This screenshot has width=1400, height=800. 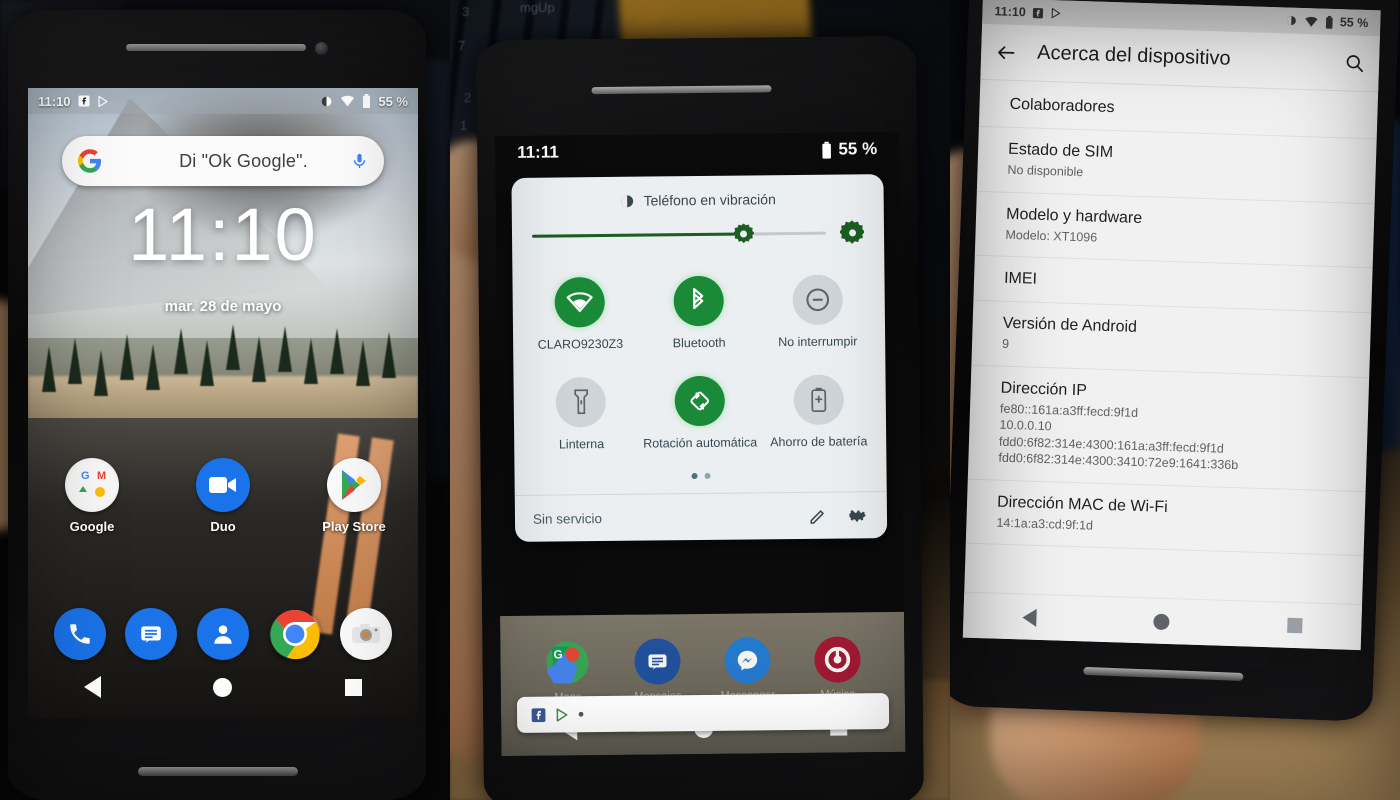 What do you see at coordinates (817, 300) in the screenshot?
I see `do-not-disturb-icon` at bounding box center [817, 300].